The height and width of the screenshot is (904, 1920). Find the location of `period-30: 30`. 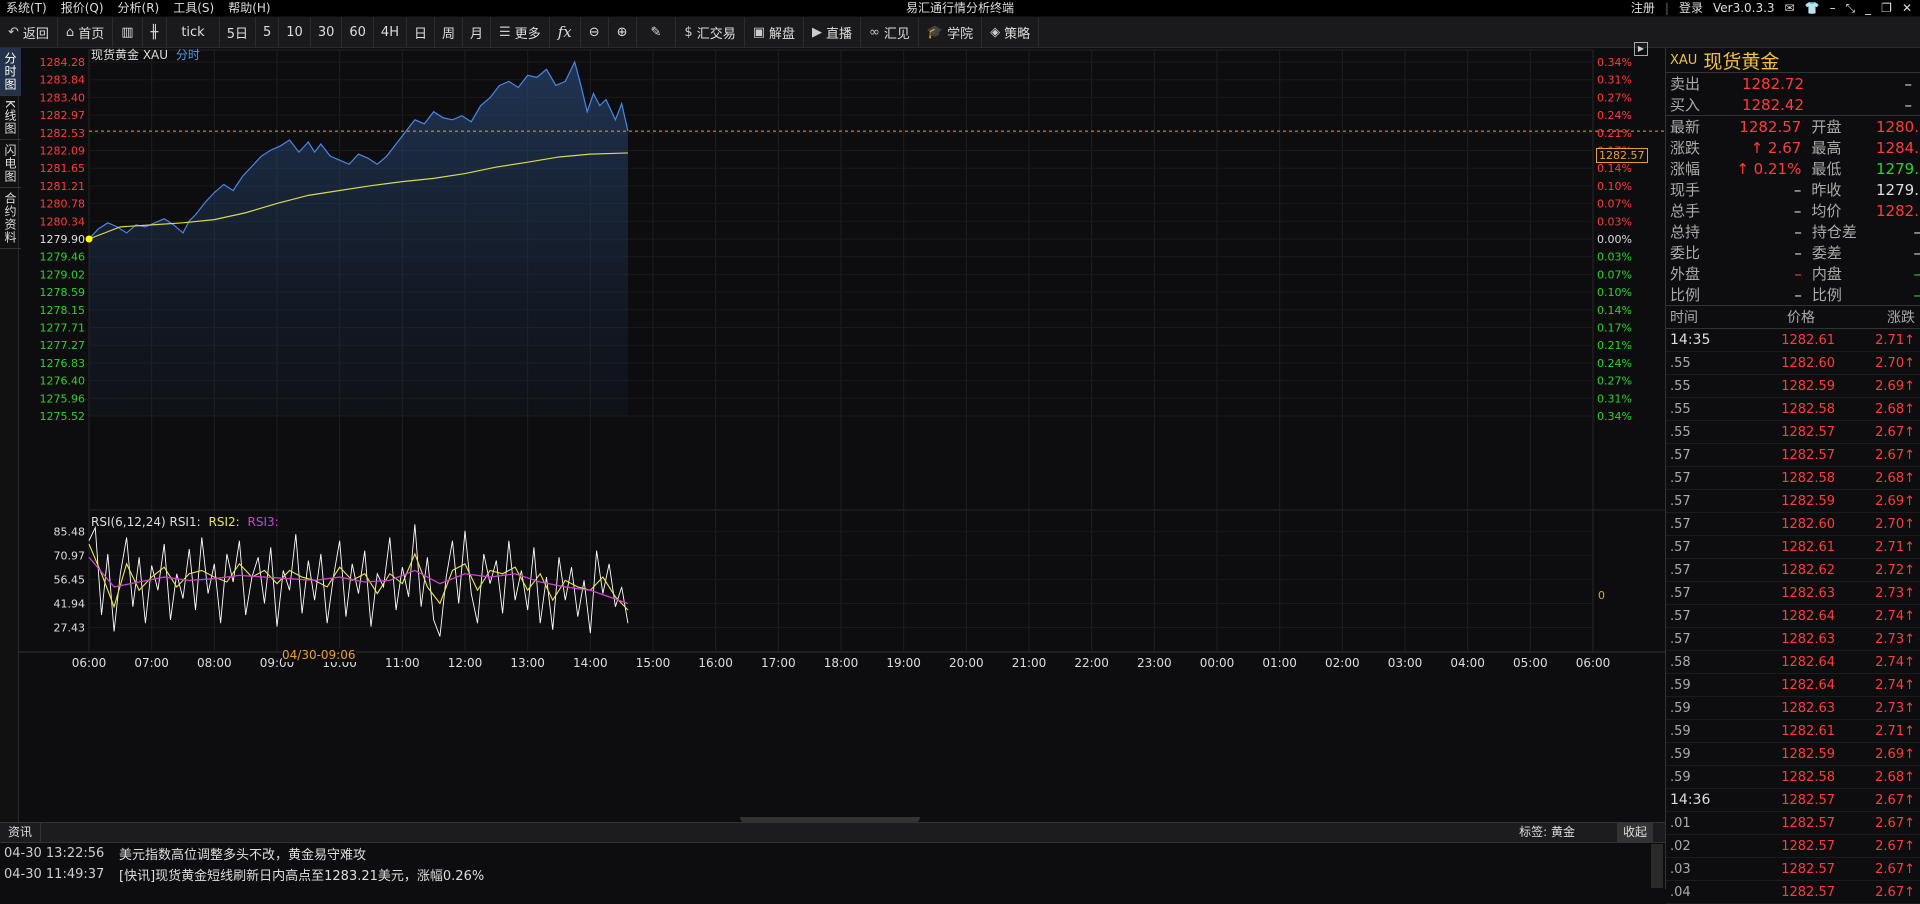

period-30: 30 is located at coordinates (327, 32).